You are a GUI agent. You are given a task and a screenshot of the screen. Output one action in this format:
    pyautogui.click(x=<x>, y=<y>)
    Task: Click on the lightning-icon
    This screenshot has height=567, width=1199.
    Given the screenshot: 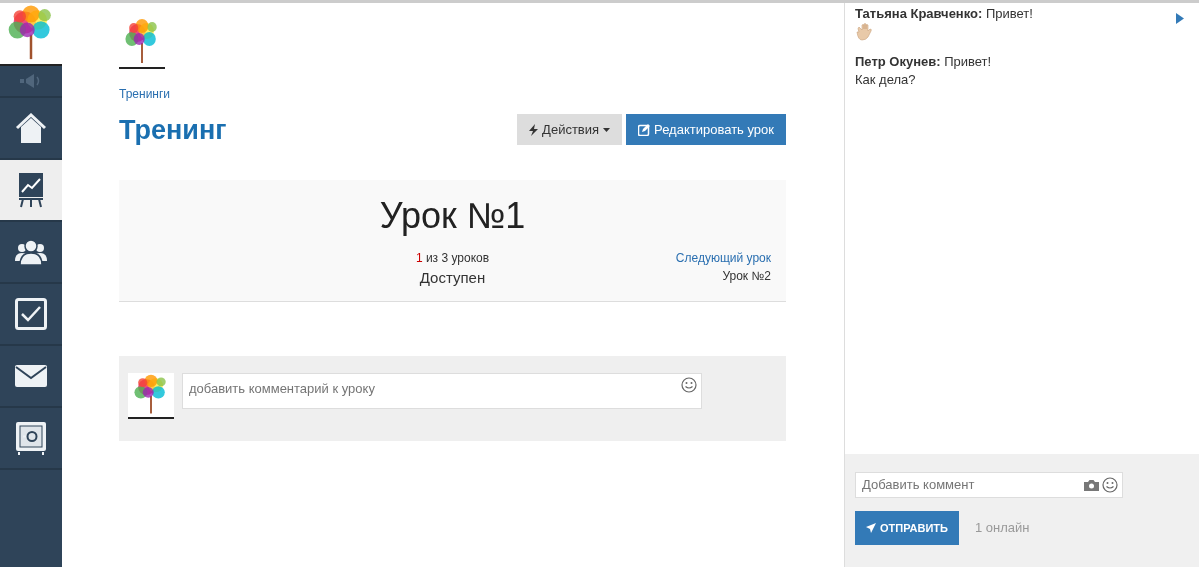 What is the action you would take?
    pyautogui.click(x=534, y=129)
    